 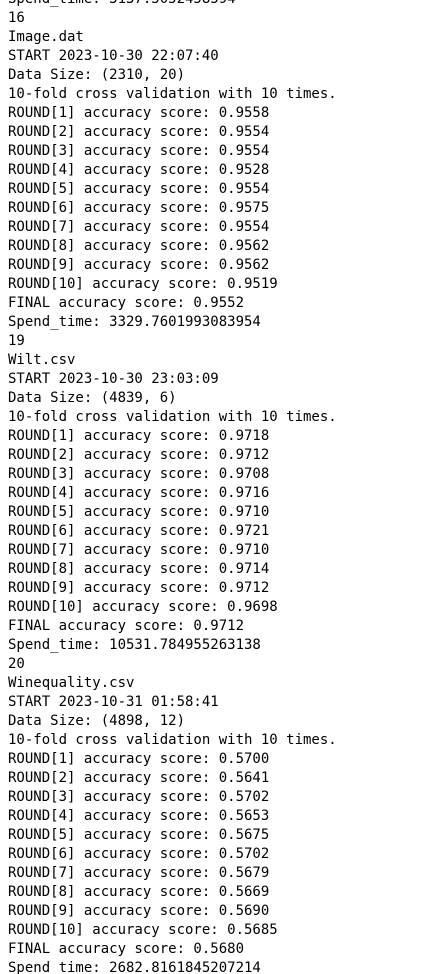 I want to click on log-line: ROUND[5] accuracy score: 0.9710, so click(x=139, y=512).